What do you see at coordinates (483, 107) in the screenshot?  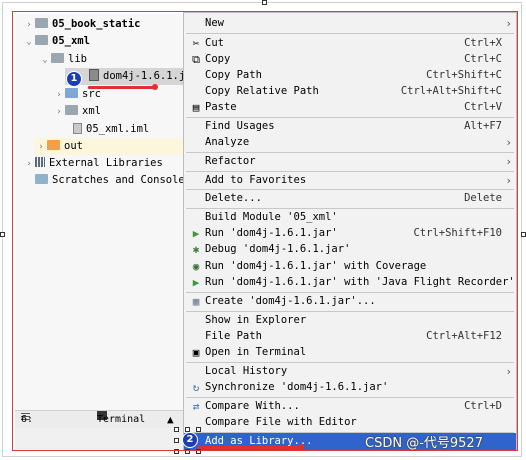 I see `menu-item-shortcut: Ctrl+V` at bounding box center [483, 107].